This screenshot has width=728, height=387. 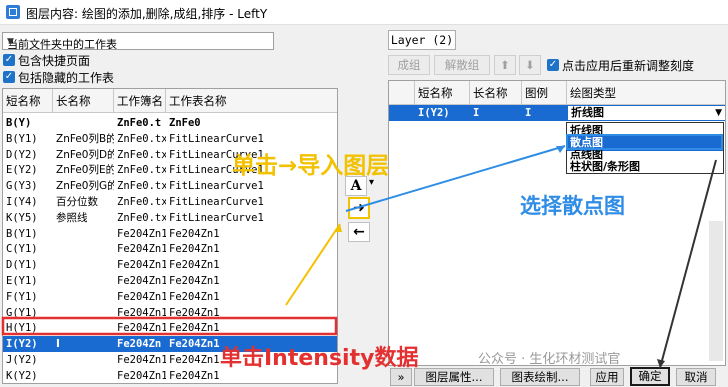 I want to click on watermark: 公众号 · 生化环材测试官, so click(x=549, y=359).